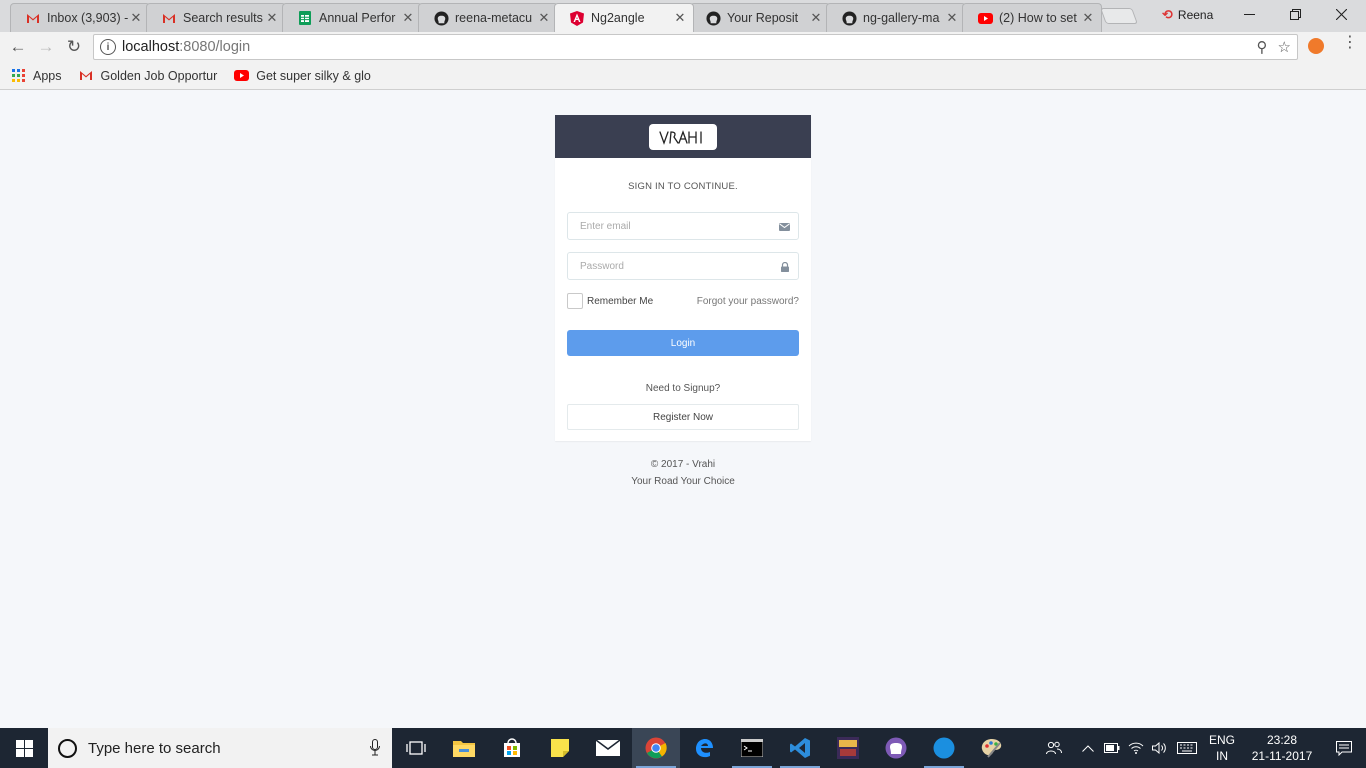 The height and width of the screenshot is (768, 1366). Describe the element at coordinates (18, 47) in the screenshot. I see `back-button: ←` at that location.